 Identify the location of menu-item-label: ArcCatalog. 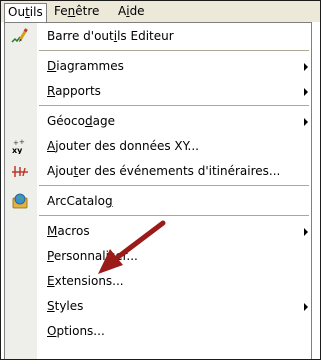
(80, 201).